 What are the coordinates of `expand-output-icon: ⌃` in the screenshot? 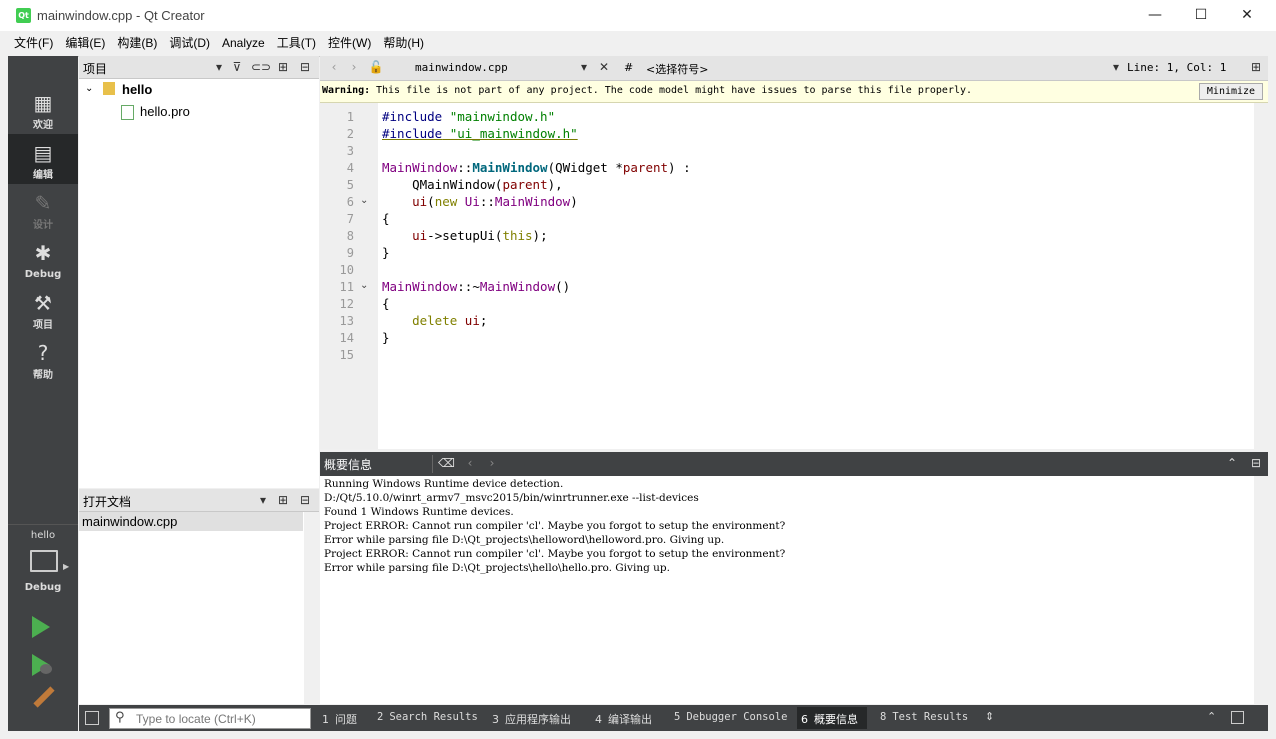 It's located at (1211, 716).